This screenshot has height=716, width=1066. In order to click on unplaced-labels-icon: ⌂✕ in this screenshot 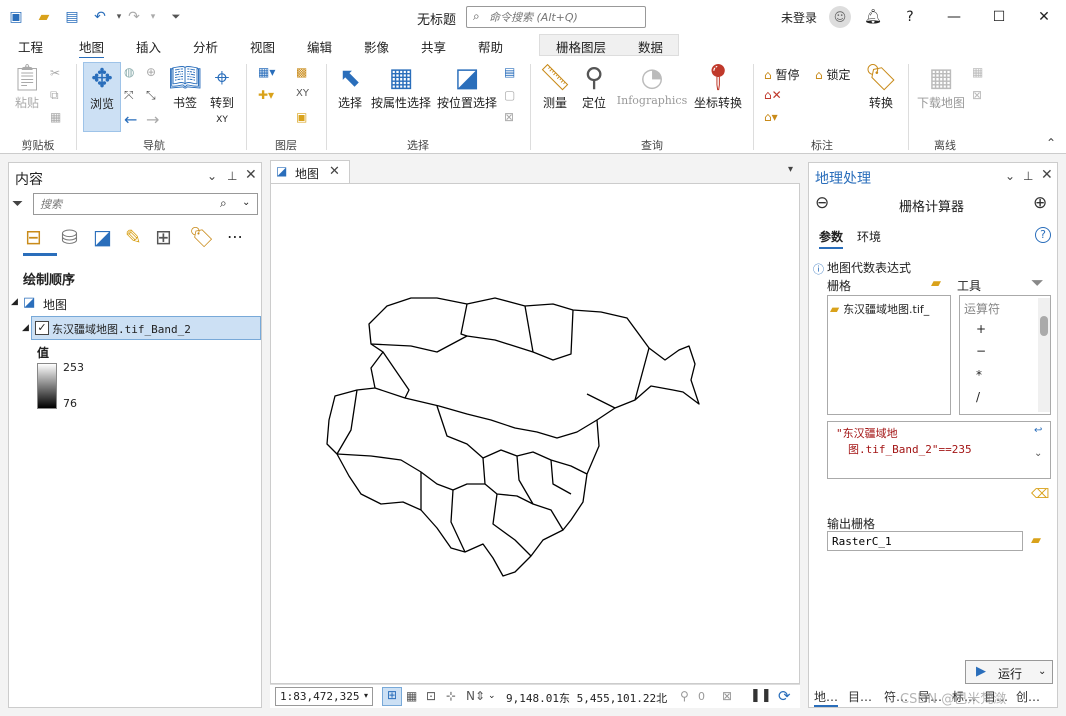, I will do `click(773, 95)`.